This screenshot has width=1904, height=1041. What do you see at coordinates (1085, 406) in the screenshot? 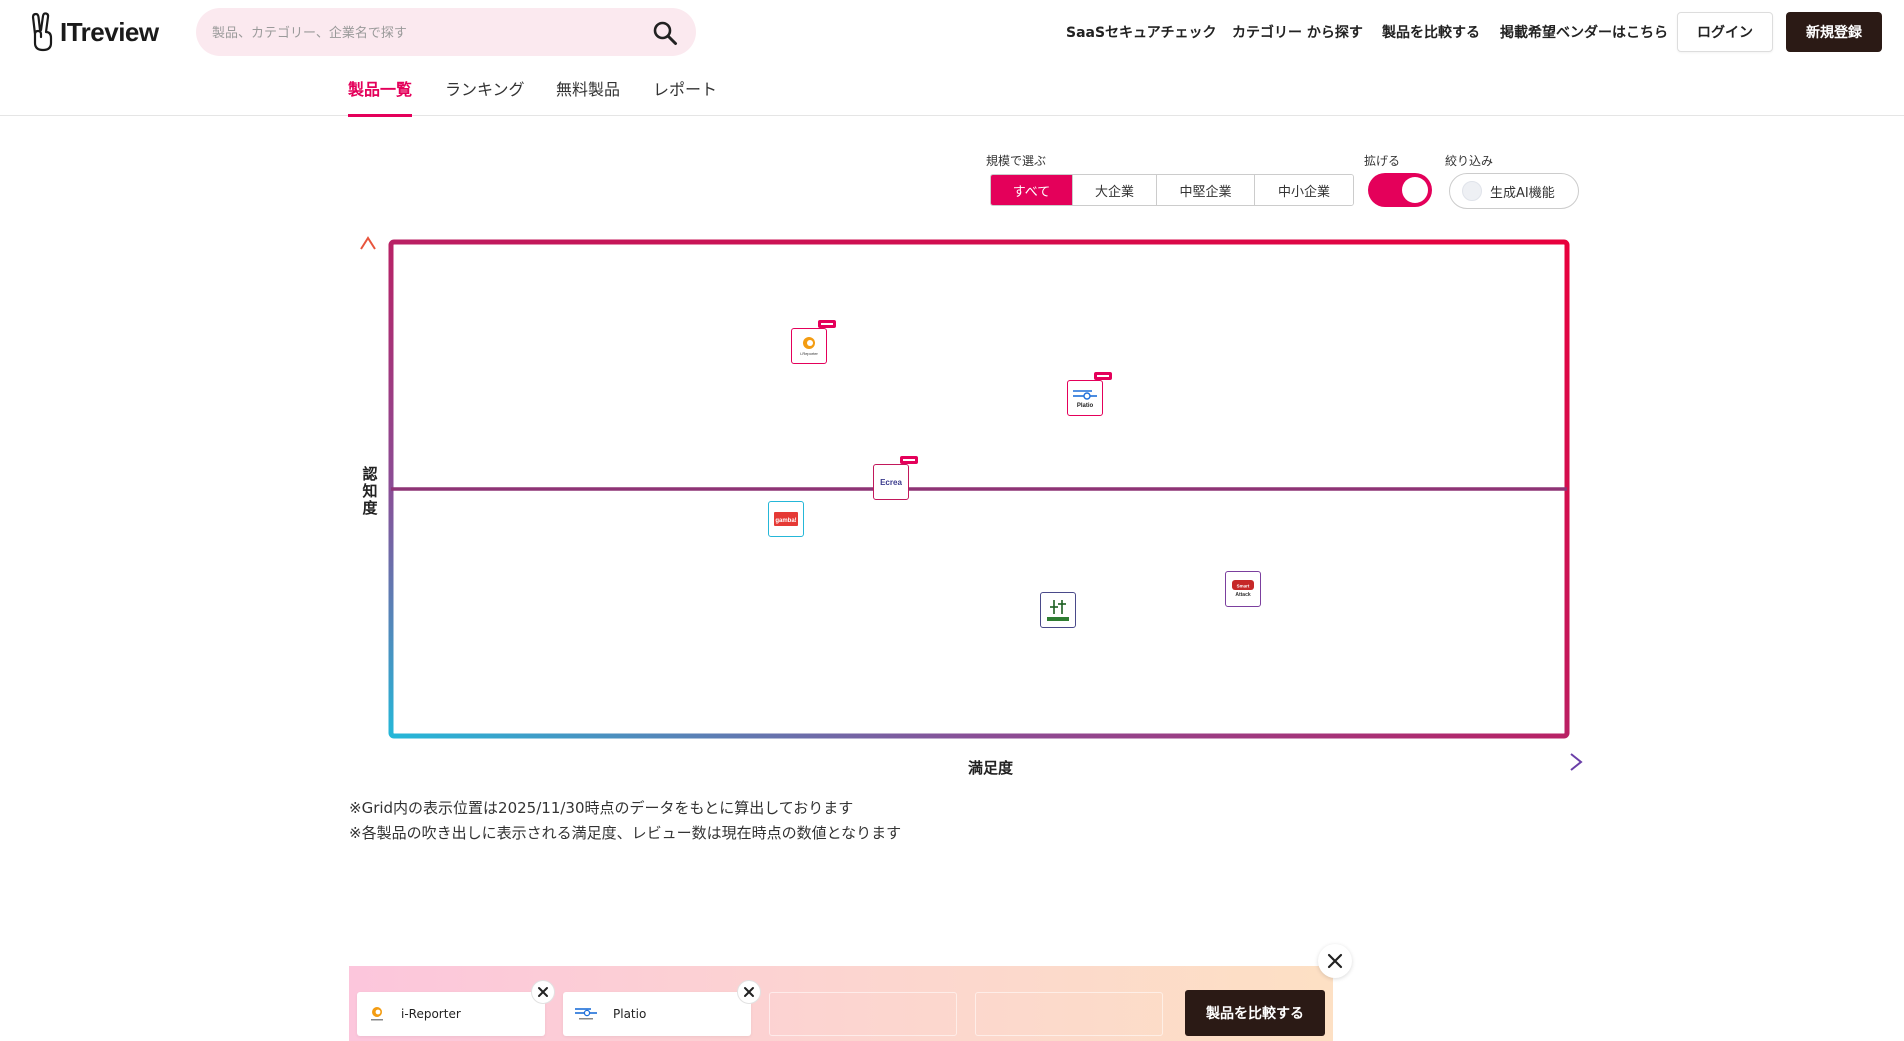
I see `logo-text-platio: Platio` at bounding box center [1085, 406].